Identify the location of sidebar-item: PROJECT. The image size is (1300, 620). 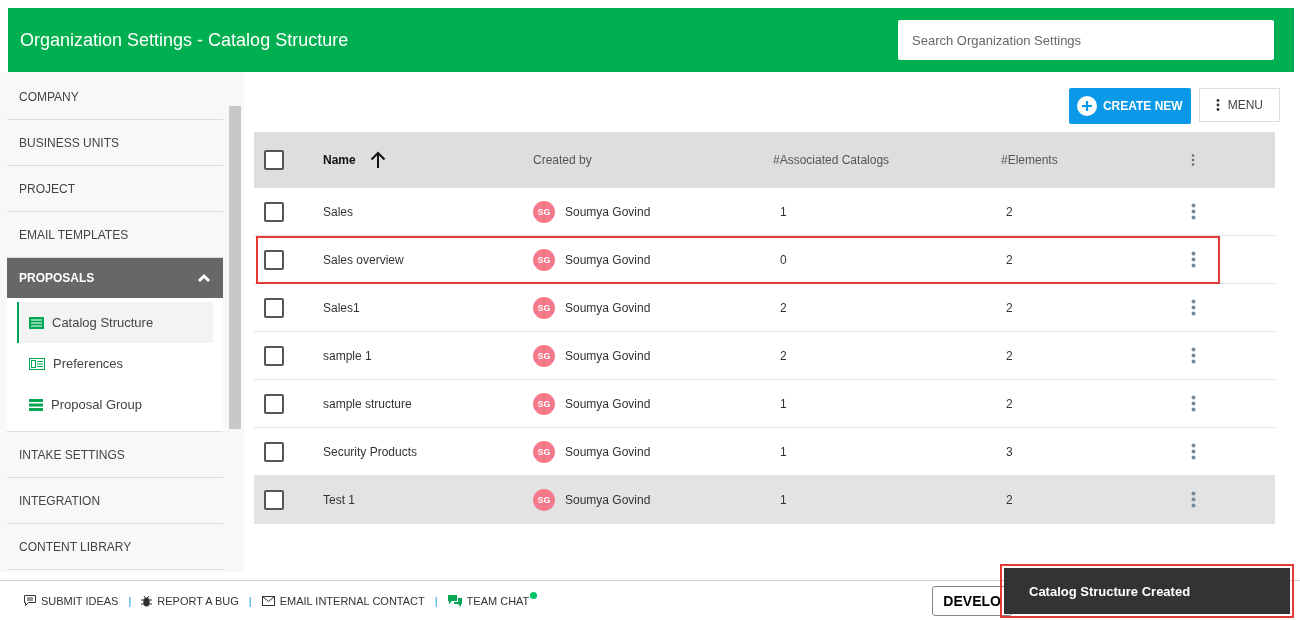
(115, 189).